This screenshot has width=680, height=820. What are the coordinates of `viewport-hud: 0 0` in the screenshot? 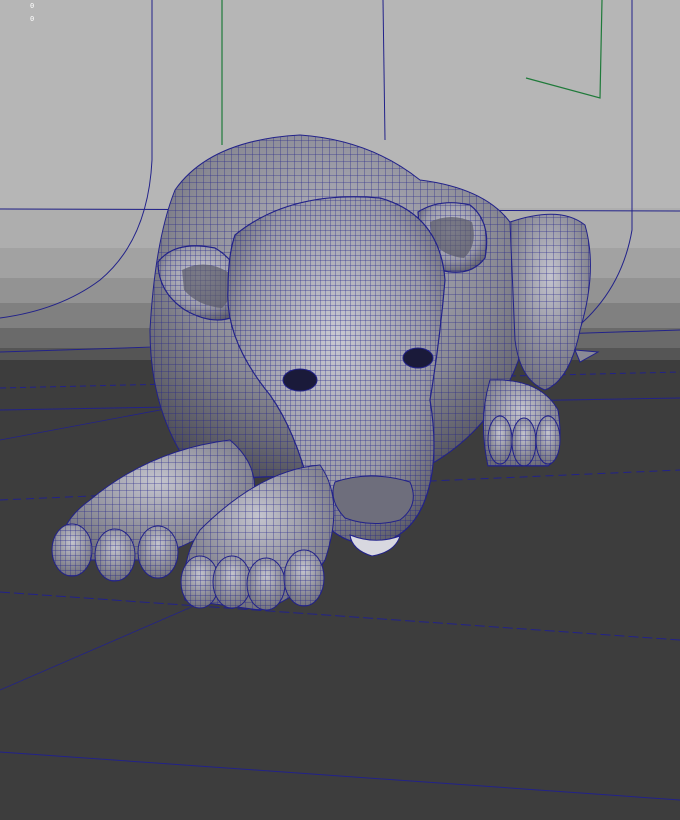 It's located at (32, 13).